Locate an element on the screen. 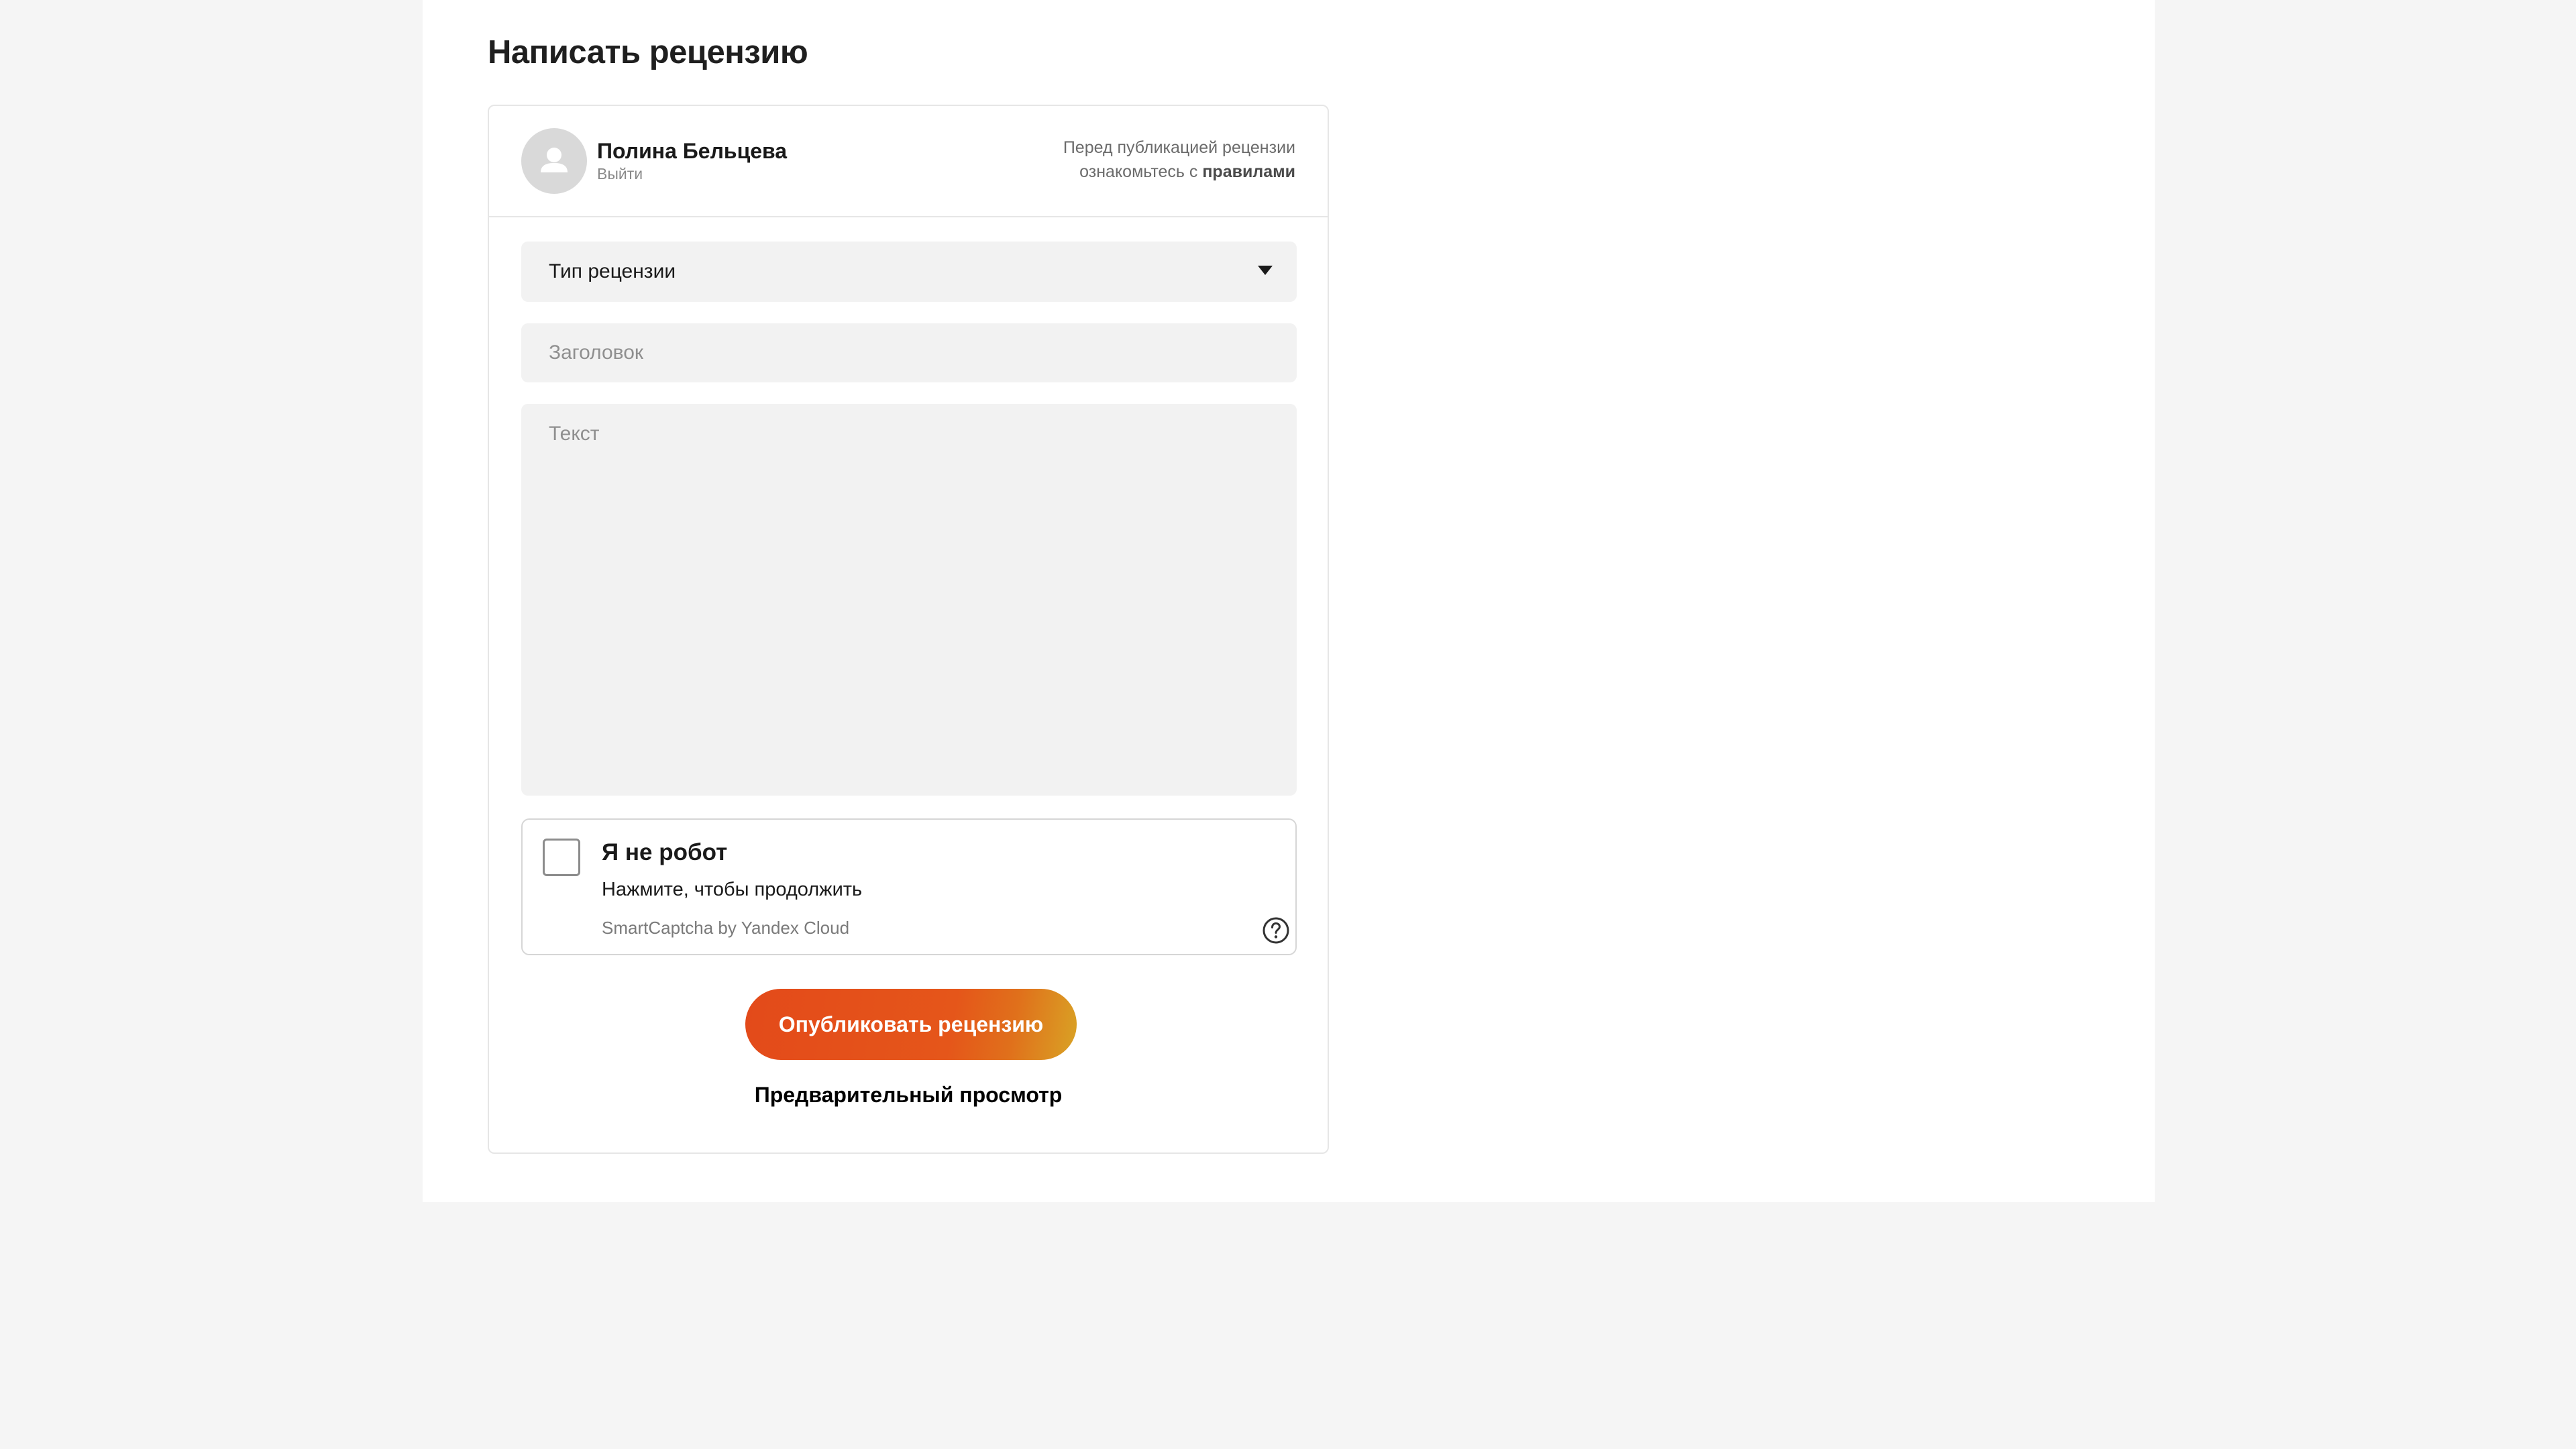 This screenshot has width=2576, height=1449. captcha-checkbox is located at coordinates (561, 857).